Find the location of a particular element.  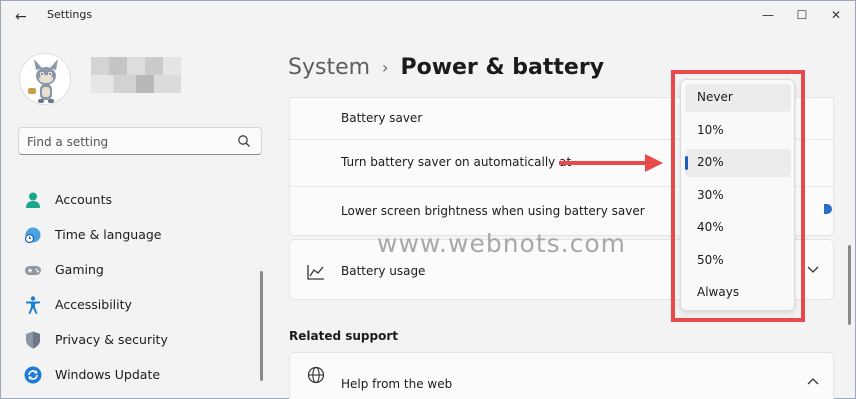

battery-saver-threshold-dropdown: Never 10% 20% 30% 40% 50% Always is located at coordinates (737, 195).